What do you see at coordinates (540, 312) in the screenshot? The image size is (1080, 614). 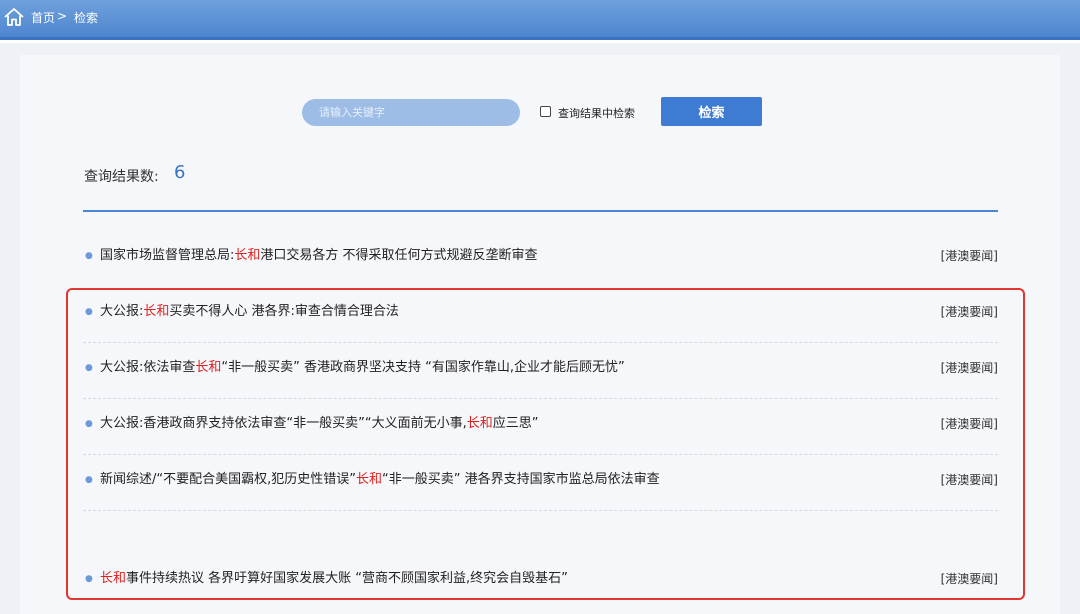 I see `result-item: ● 大公报:长和买卖不得人心 港各界:审查合情合理合法 [港澳要闻]` at bounding box center [540, 312].